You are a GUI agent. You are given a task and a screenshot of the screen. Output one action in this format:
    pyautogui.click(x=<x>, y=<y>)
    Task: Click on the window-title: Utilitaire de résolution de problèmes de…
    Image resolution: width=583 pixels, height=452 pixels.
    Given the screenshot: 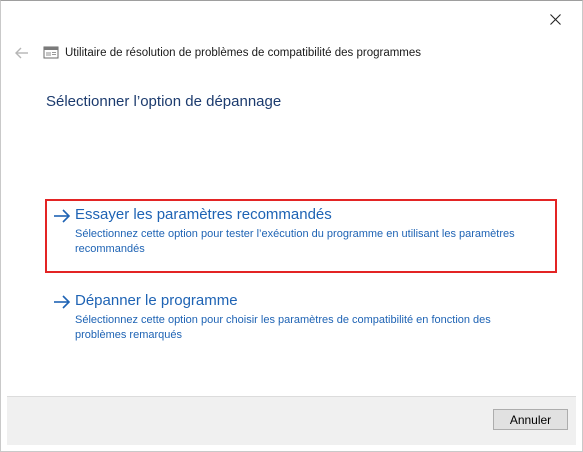 What is the action you would take?
    pyautogui.click(x=243, y=53)
    